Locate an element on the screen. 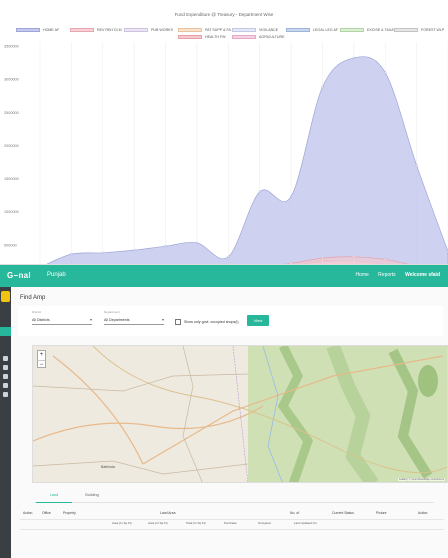 The height and width of the screenshot is (558, 448). zoom-control: + − is located at coordinates (41, 359).